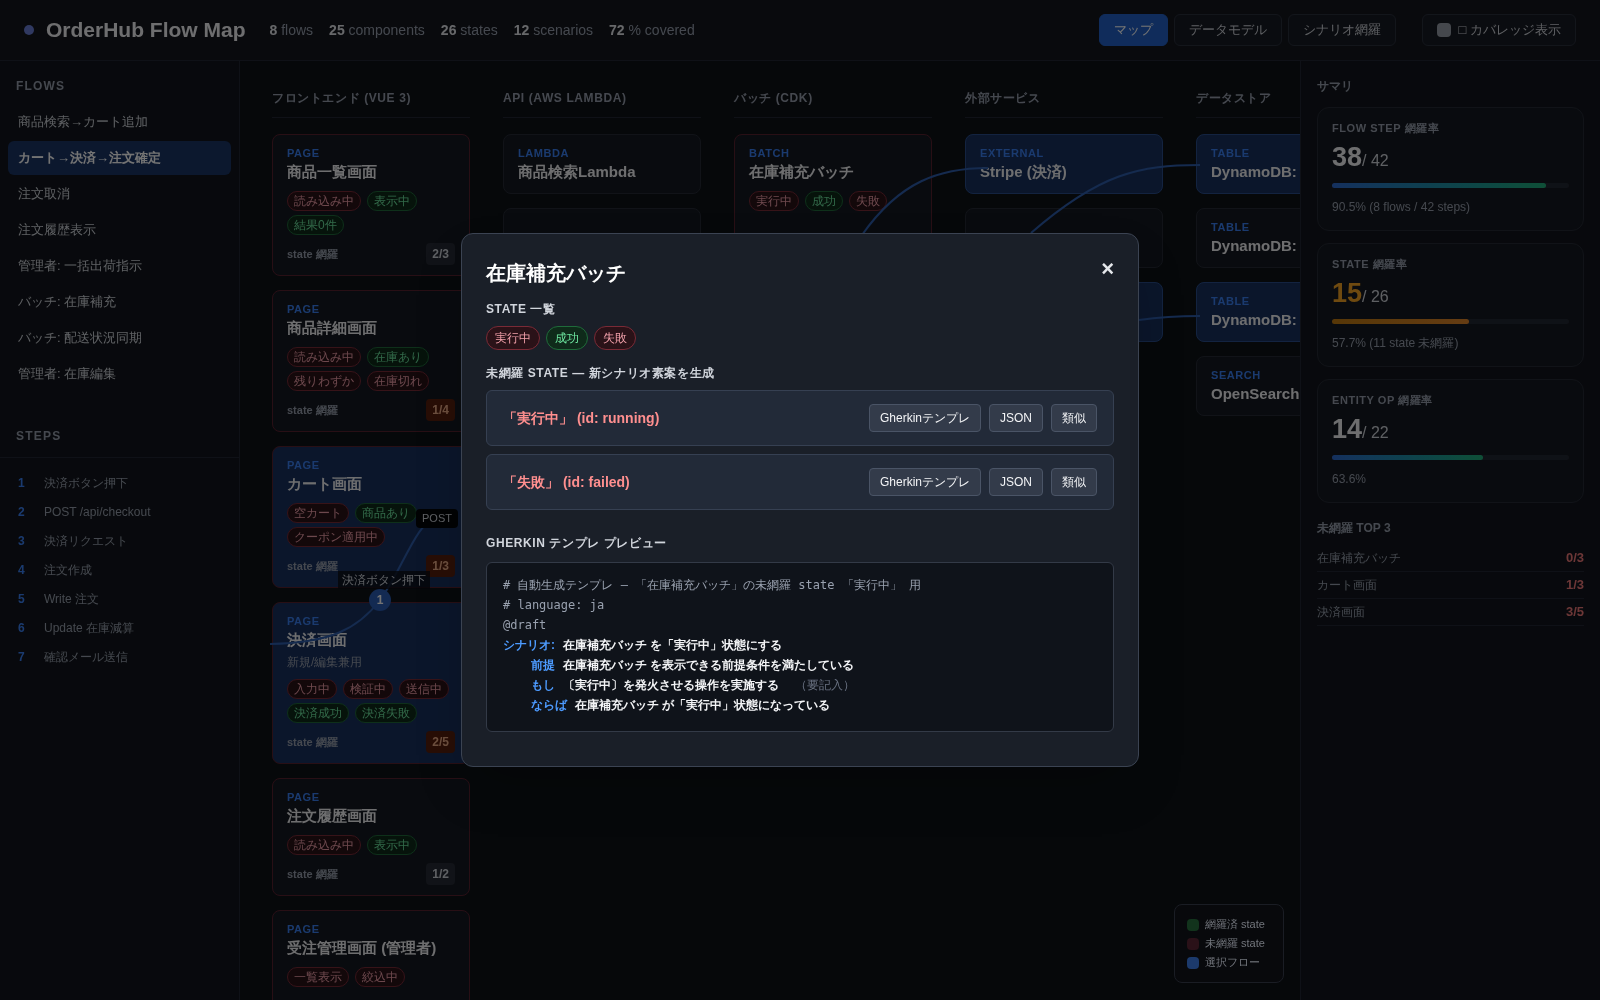 Image resolution: width=1600 pixels, height=1000 pixels. I want to click on state-tag: クーポン適用中, so click(336, 537).